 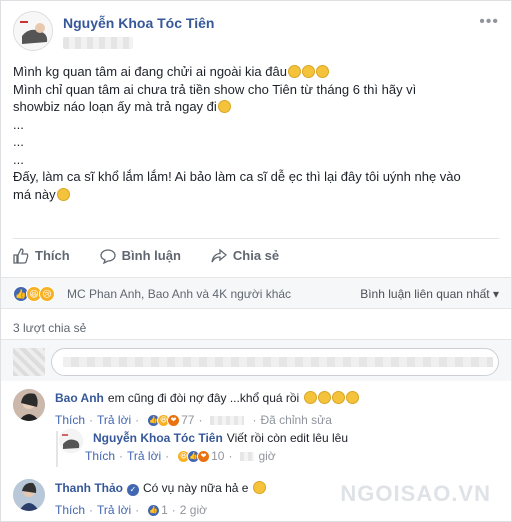 What do you see at coordinates (256, 32) in the screenshot?
I see `post-header: Nguyễn Khoa Tóc Tiên •••` at bounding box center [256, 32].